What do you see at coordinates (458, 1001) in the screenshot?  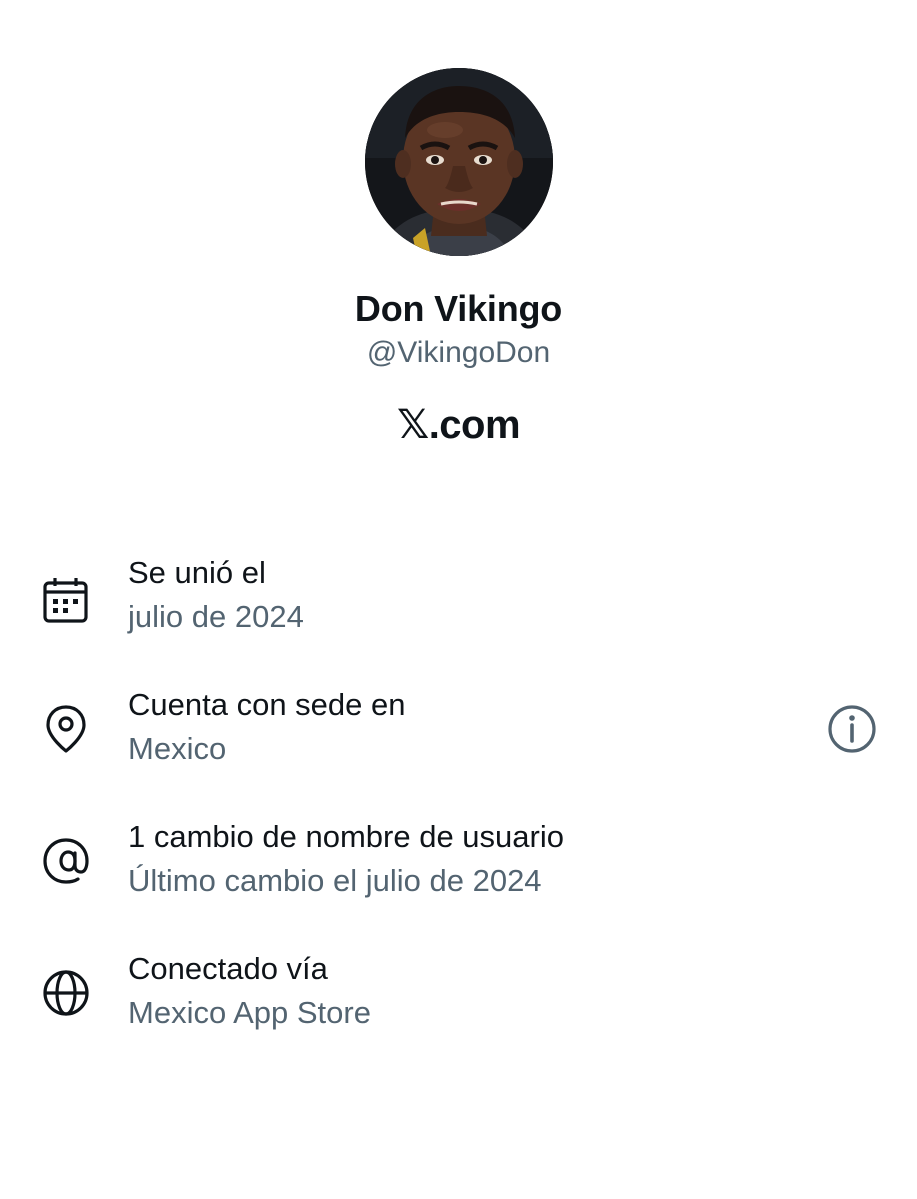 I see `connected-via-row: Conectado vía Mexico App Store` at bounding box center [458, 1001].